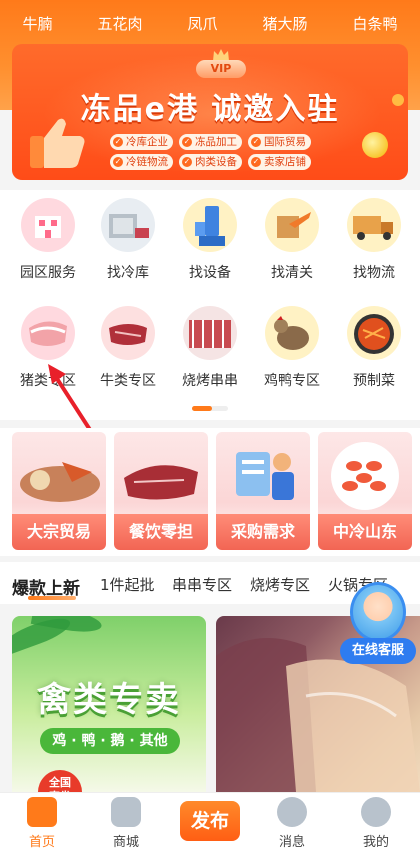 Image resolution: width=420 pixels, height=851 pixels. I want to click on tab-skewer: 串串专区, so click(202, 584).